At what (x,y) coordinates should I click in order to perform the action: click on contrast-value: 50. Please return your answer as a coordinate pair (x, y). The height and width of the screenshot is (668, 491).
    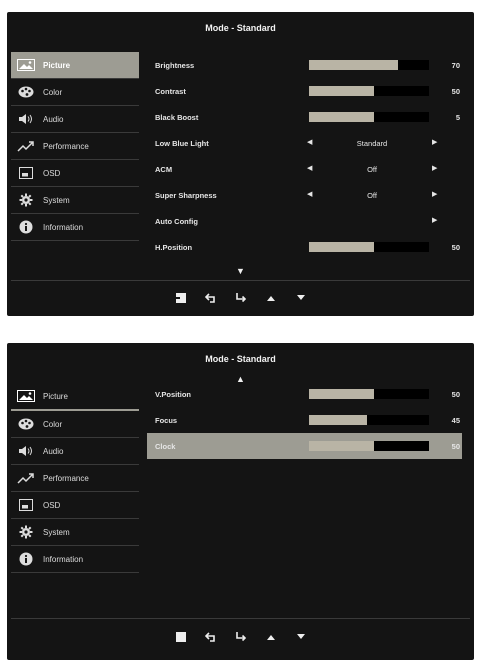
    Looking at the image, I should click on (455, 91).